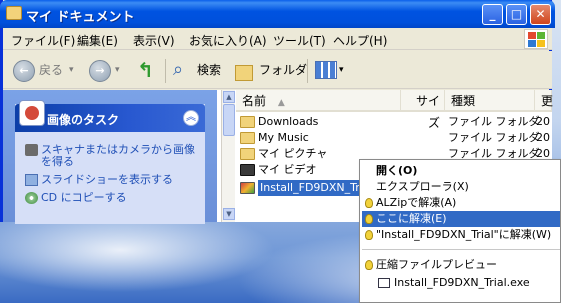 The height and width of the screenshot is (303, 561). I want to click on maximize-button: □, so click(516, 14).